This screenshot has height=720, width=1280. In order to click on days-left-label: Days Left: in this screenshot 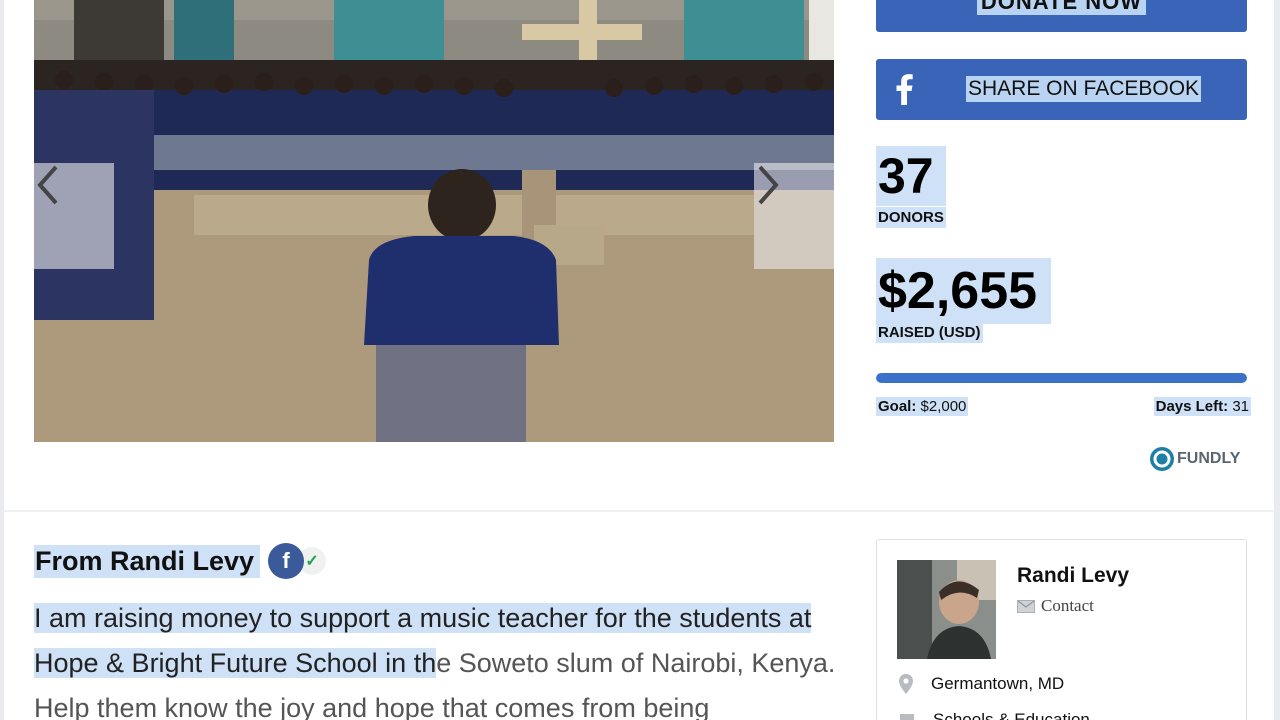, I will do `click(1192, 406)`.